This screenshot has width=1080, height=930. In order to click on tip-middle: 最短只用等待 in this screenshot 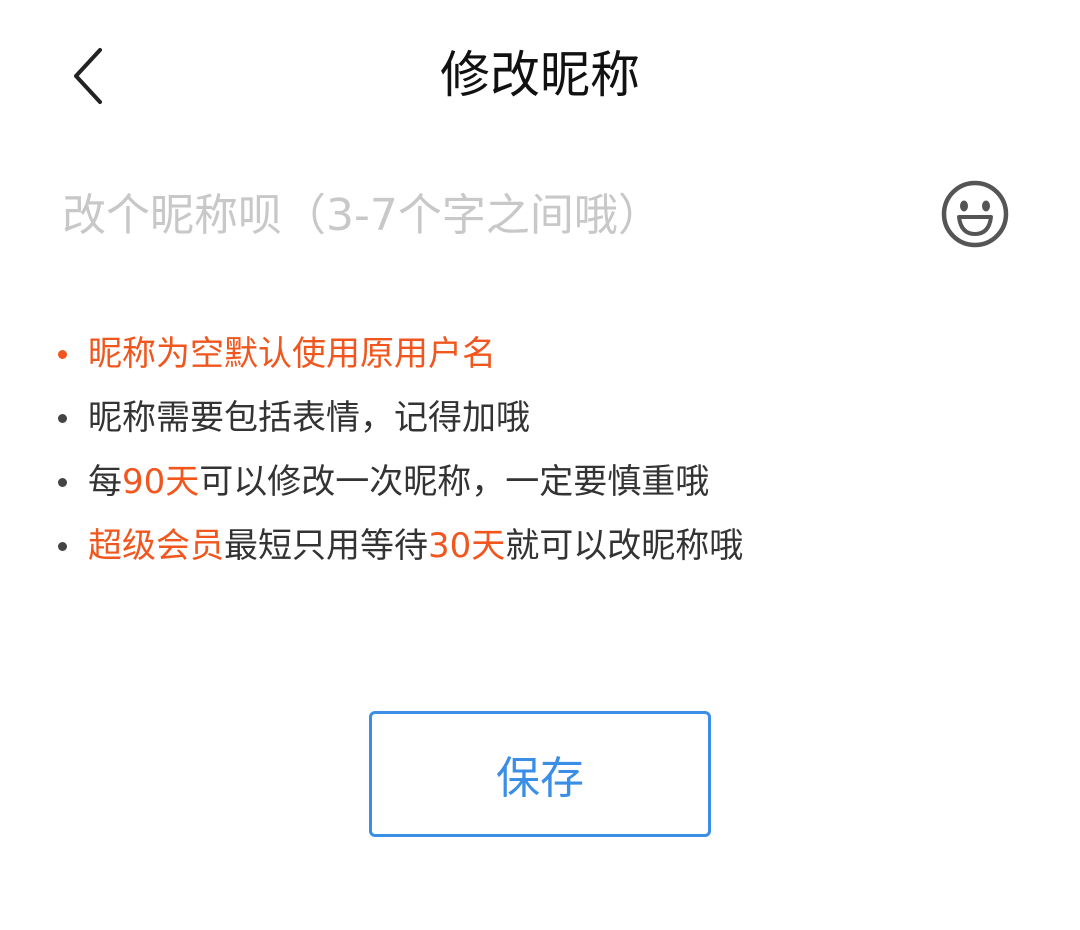, I will do `click(326, 546)`.